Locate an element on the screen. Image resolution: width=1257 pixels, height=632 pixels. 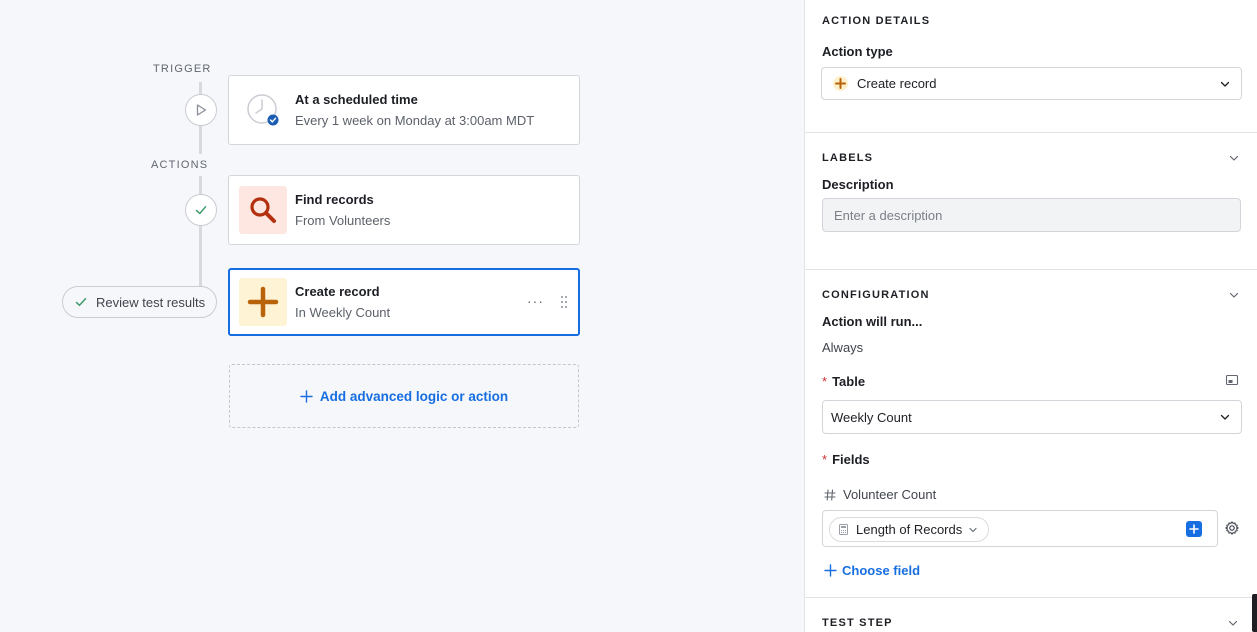
action-details-heading: ACTION DETAILS is located at coordinates (876, 21).